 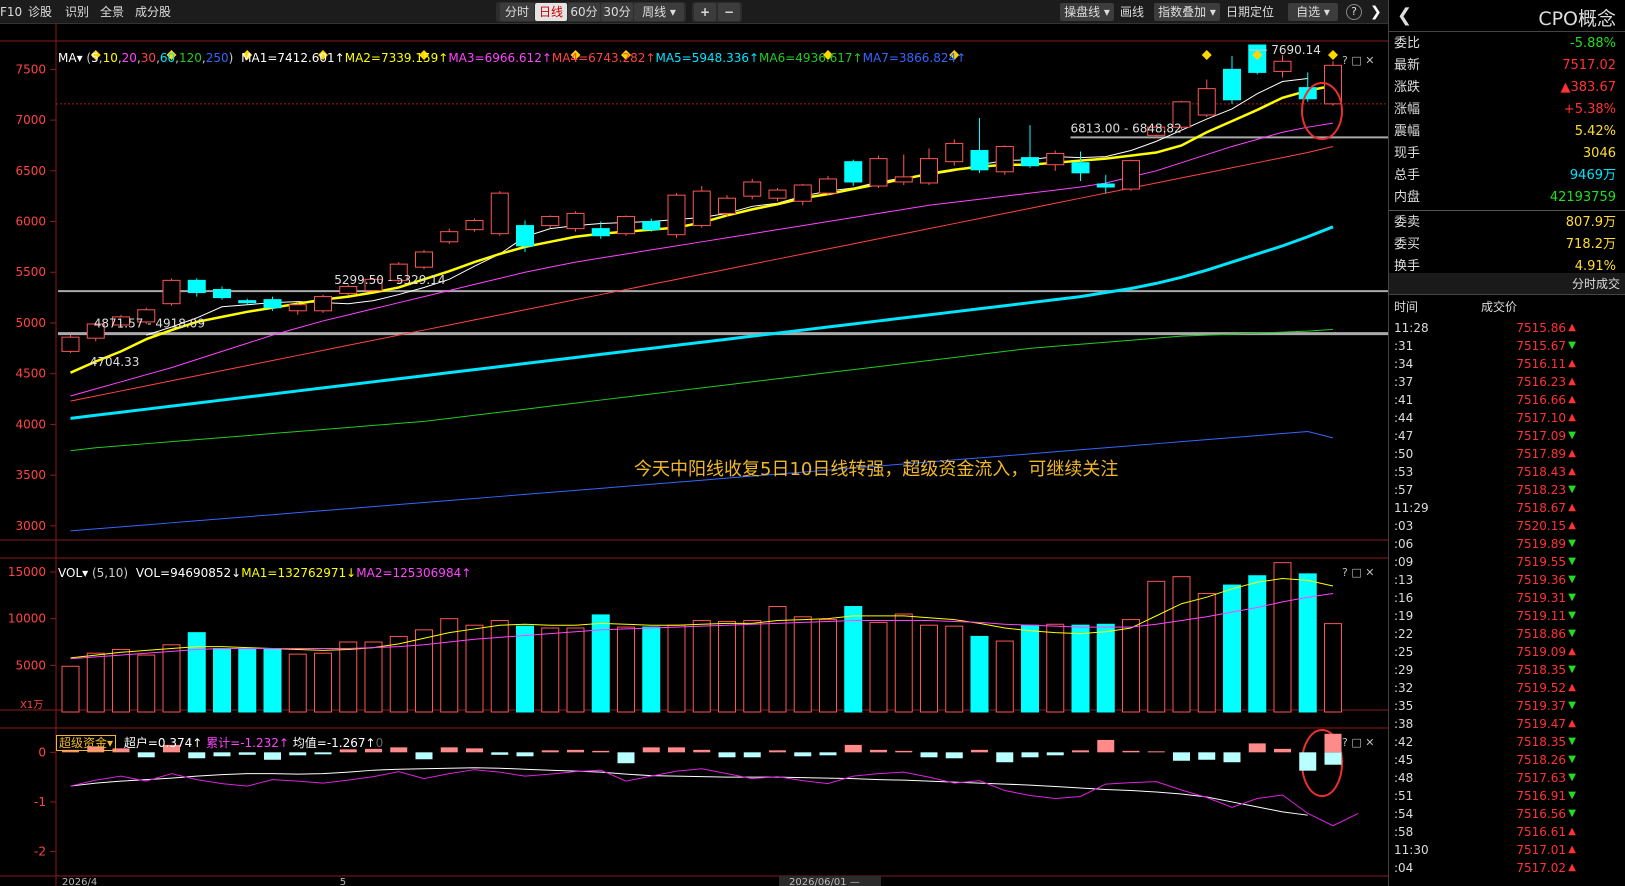 What do you see at coordinates (1507, 154) in the screenshot?
I see `quote-row: 现手 3046` at bounding box center [1507, 154].